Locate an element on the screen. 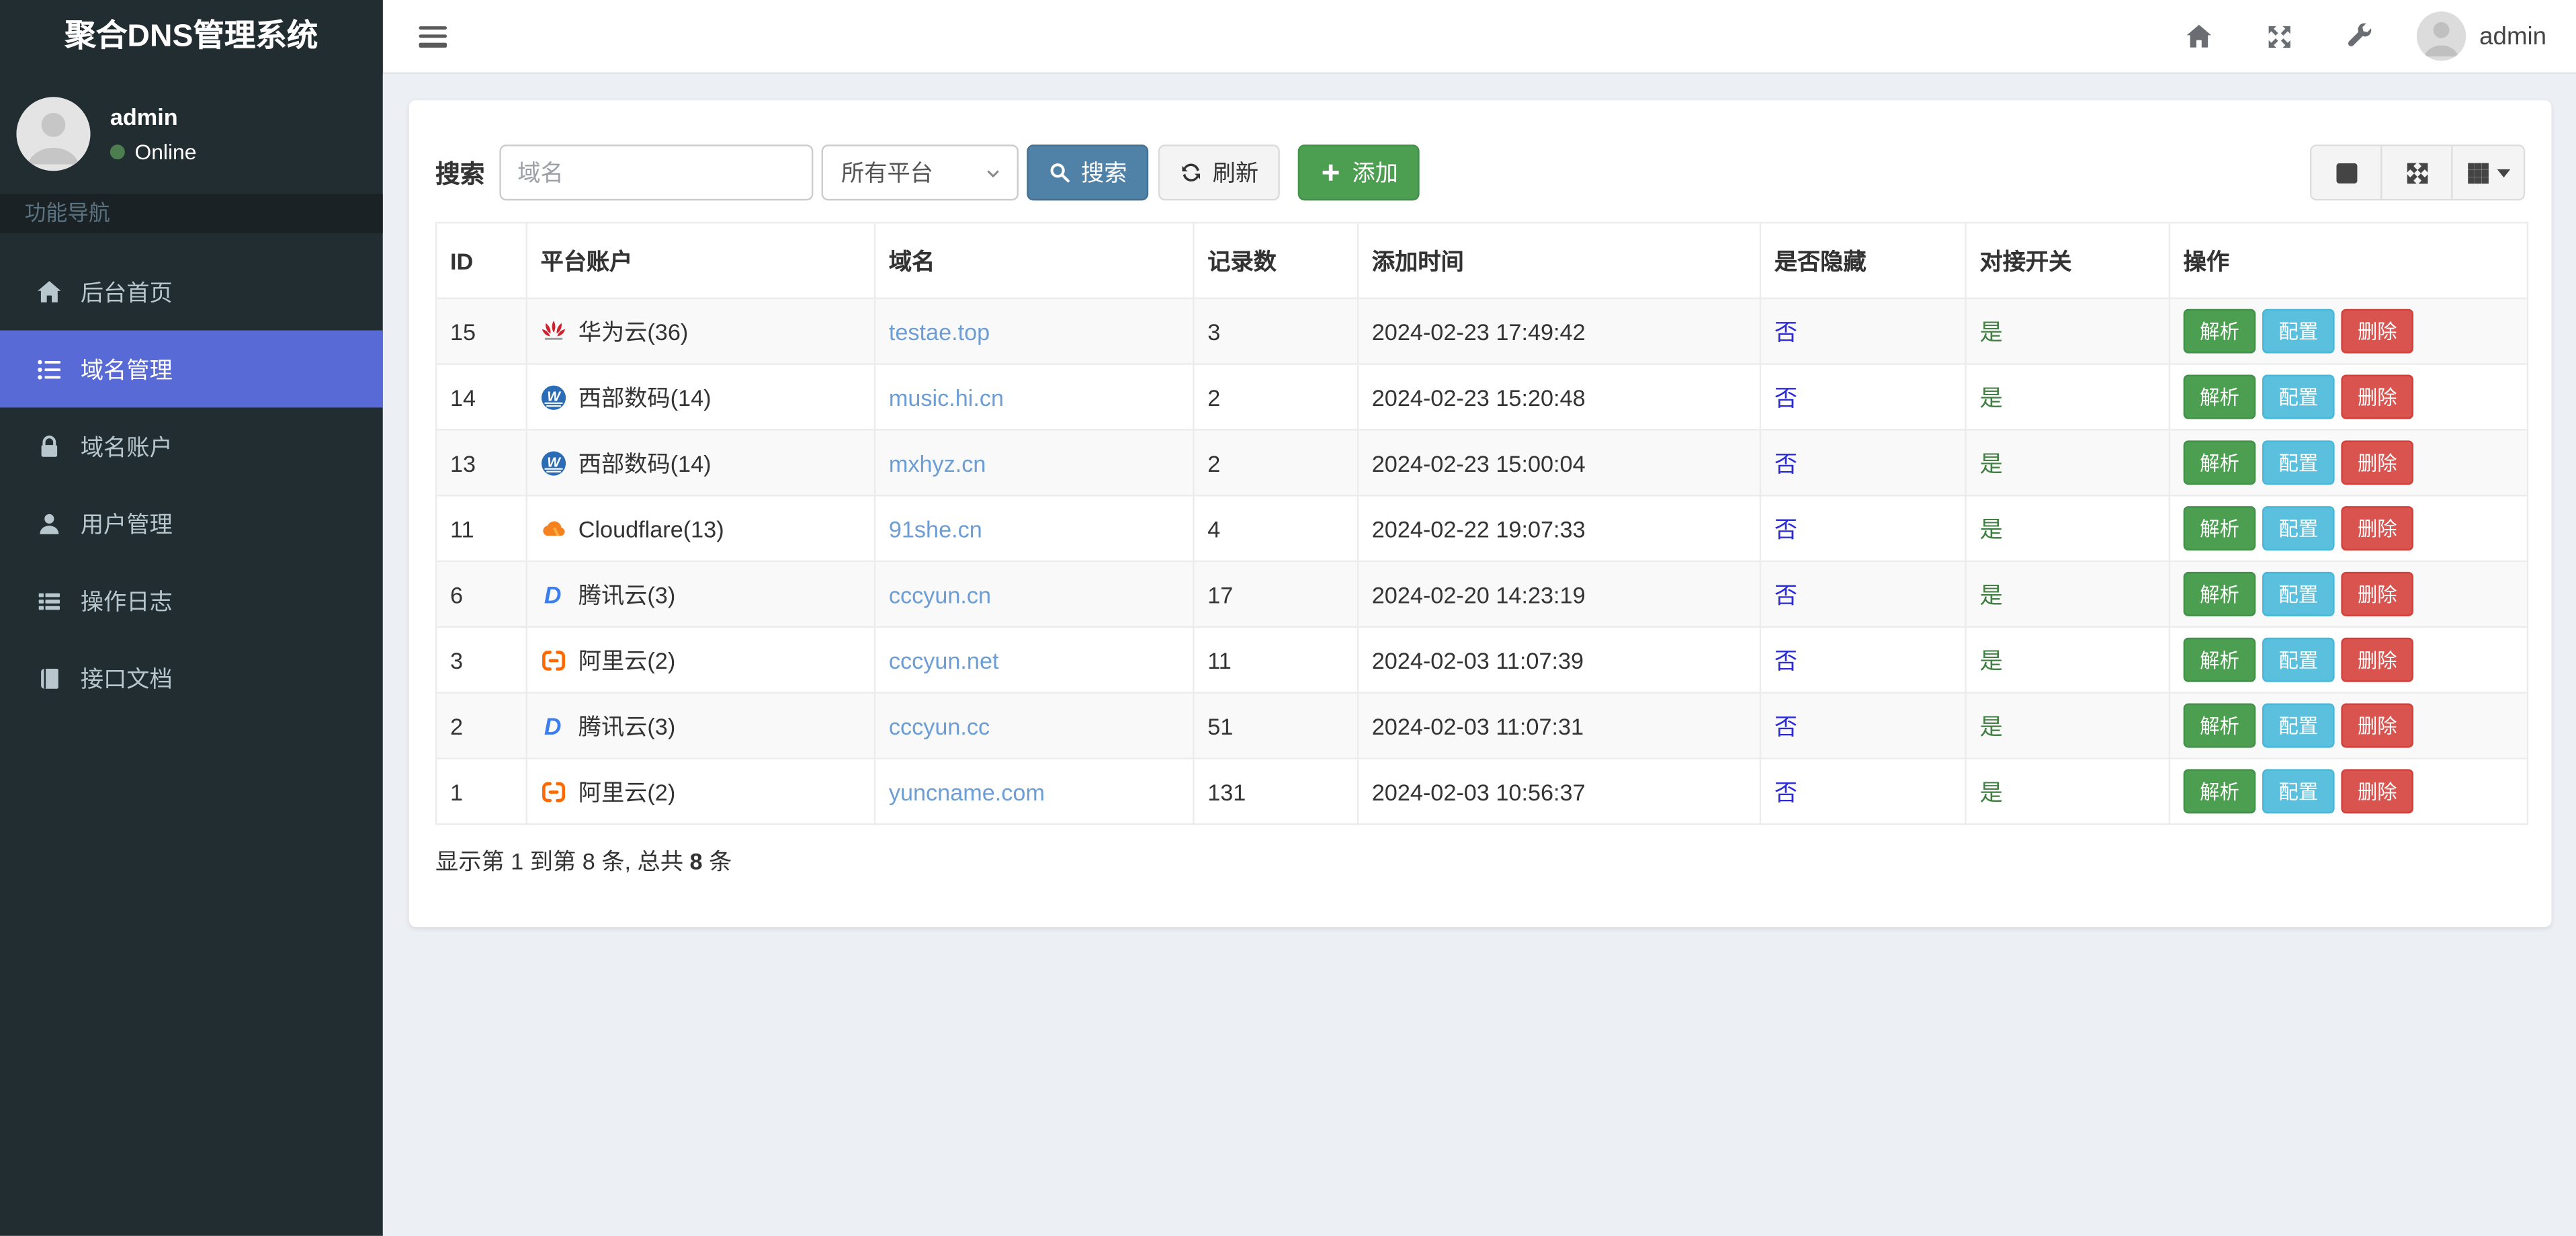  fullscreen-table-button is located at coordinates (2417, 172).